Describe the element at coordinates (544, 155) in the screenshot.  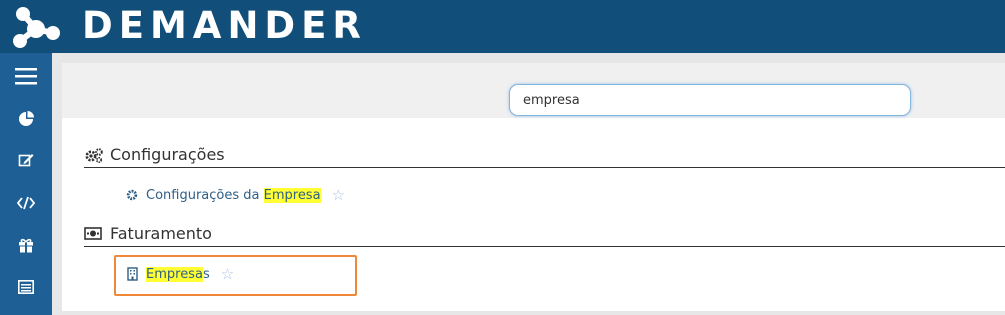
I see `section-header-configuracoes: Configurações` at that location.